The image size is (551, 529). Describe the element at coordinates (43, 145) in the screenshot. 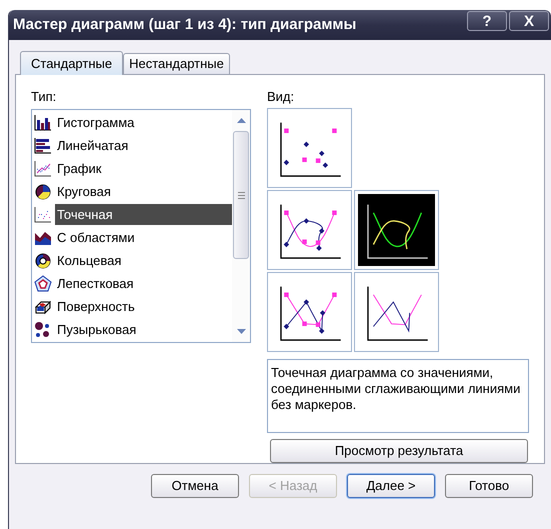

I see `bar-chart-icon` at that location.